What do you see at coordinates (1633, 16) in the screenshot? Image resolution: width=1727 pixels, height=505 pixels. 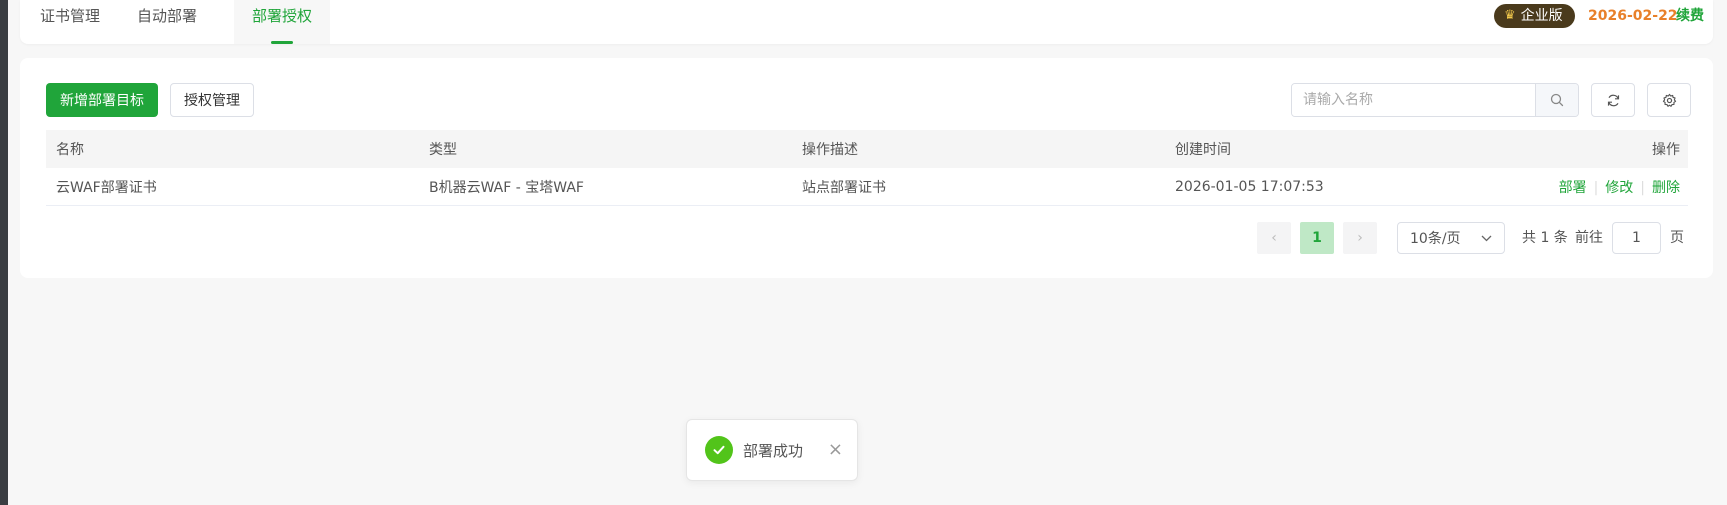 I see `expire-date: 2026-02-22` at bounding box center [1633, 16].